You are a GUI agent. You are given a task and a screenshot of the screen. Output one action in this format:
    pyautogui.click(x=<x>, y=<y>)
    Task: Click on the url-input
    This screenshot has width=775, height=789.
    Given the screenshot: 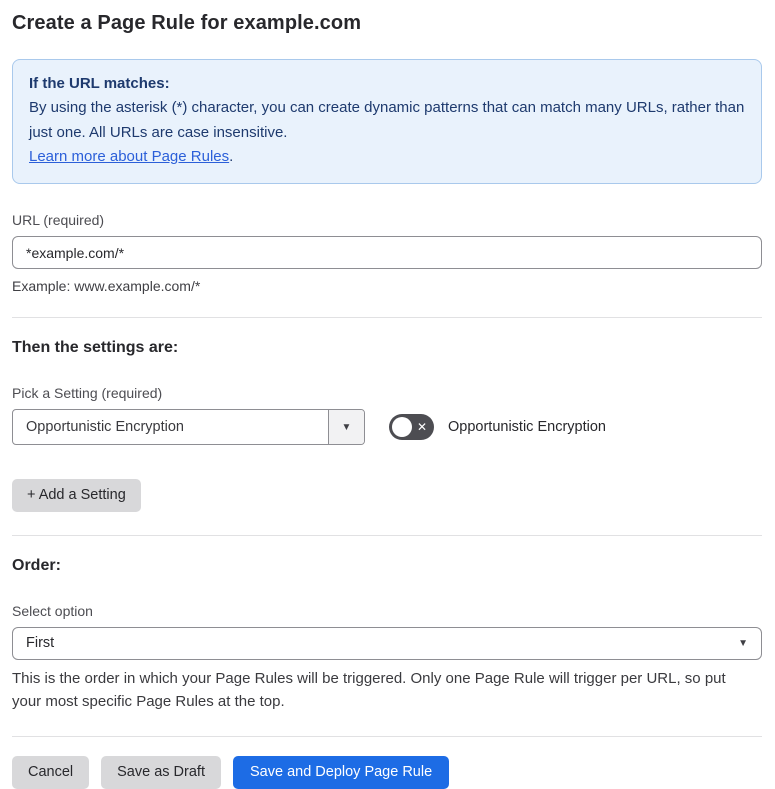 What is the action you would take?
    pyautogui.click(x=387, y=253)
    